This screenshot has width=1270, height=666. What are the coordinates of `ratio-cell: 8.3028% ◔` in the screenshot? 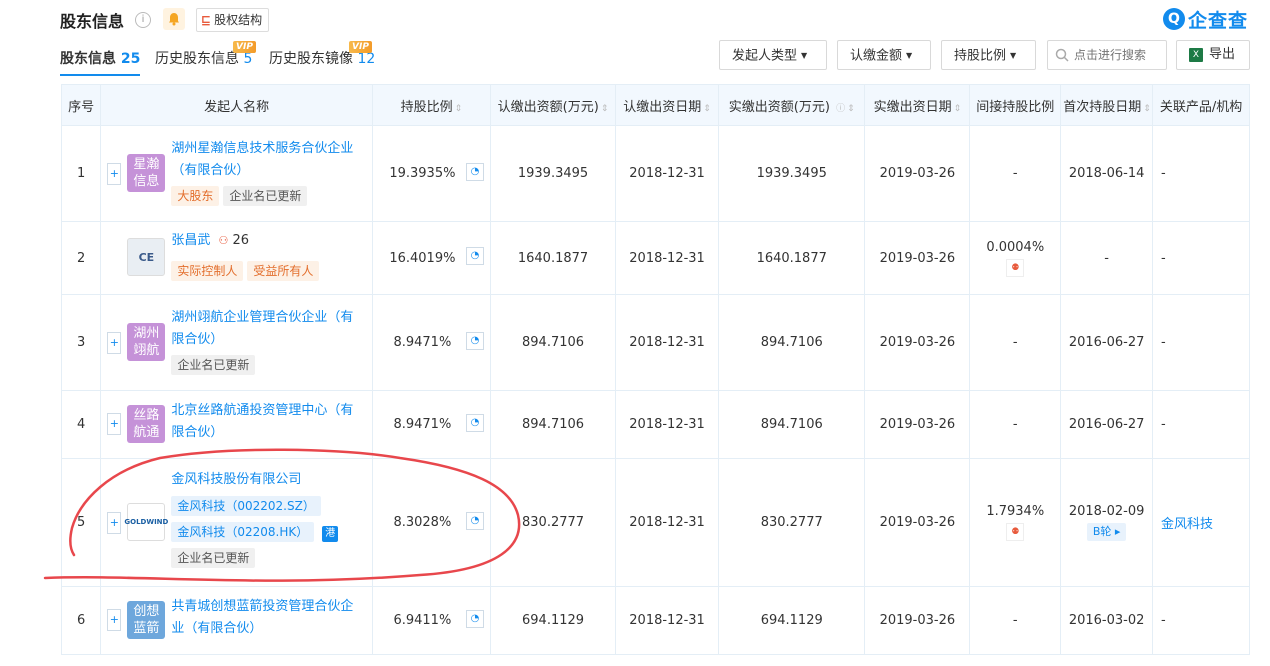 It's located at (431, 522).